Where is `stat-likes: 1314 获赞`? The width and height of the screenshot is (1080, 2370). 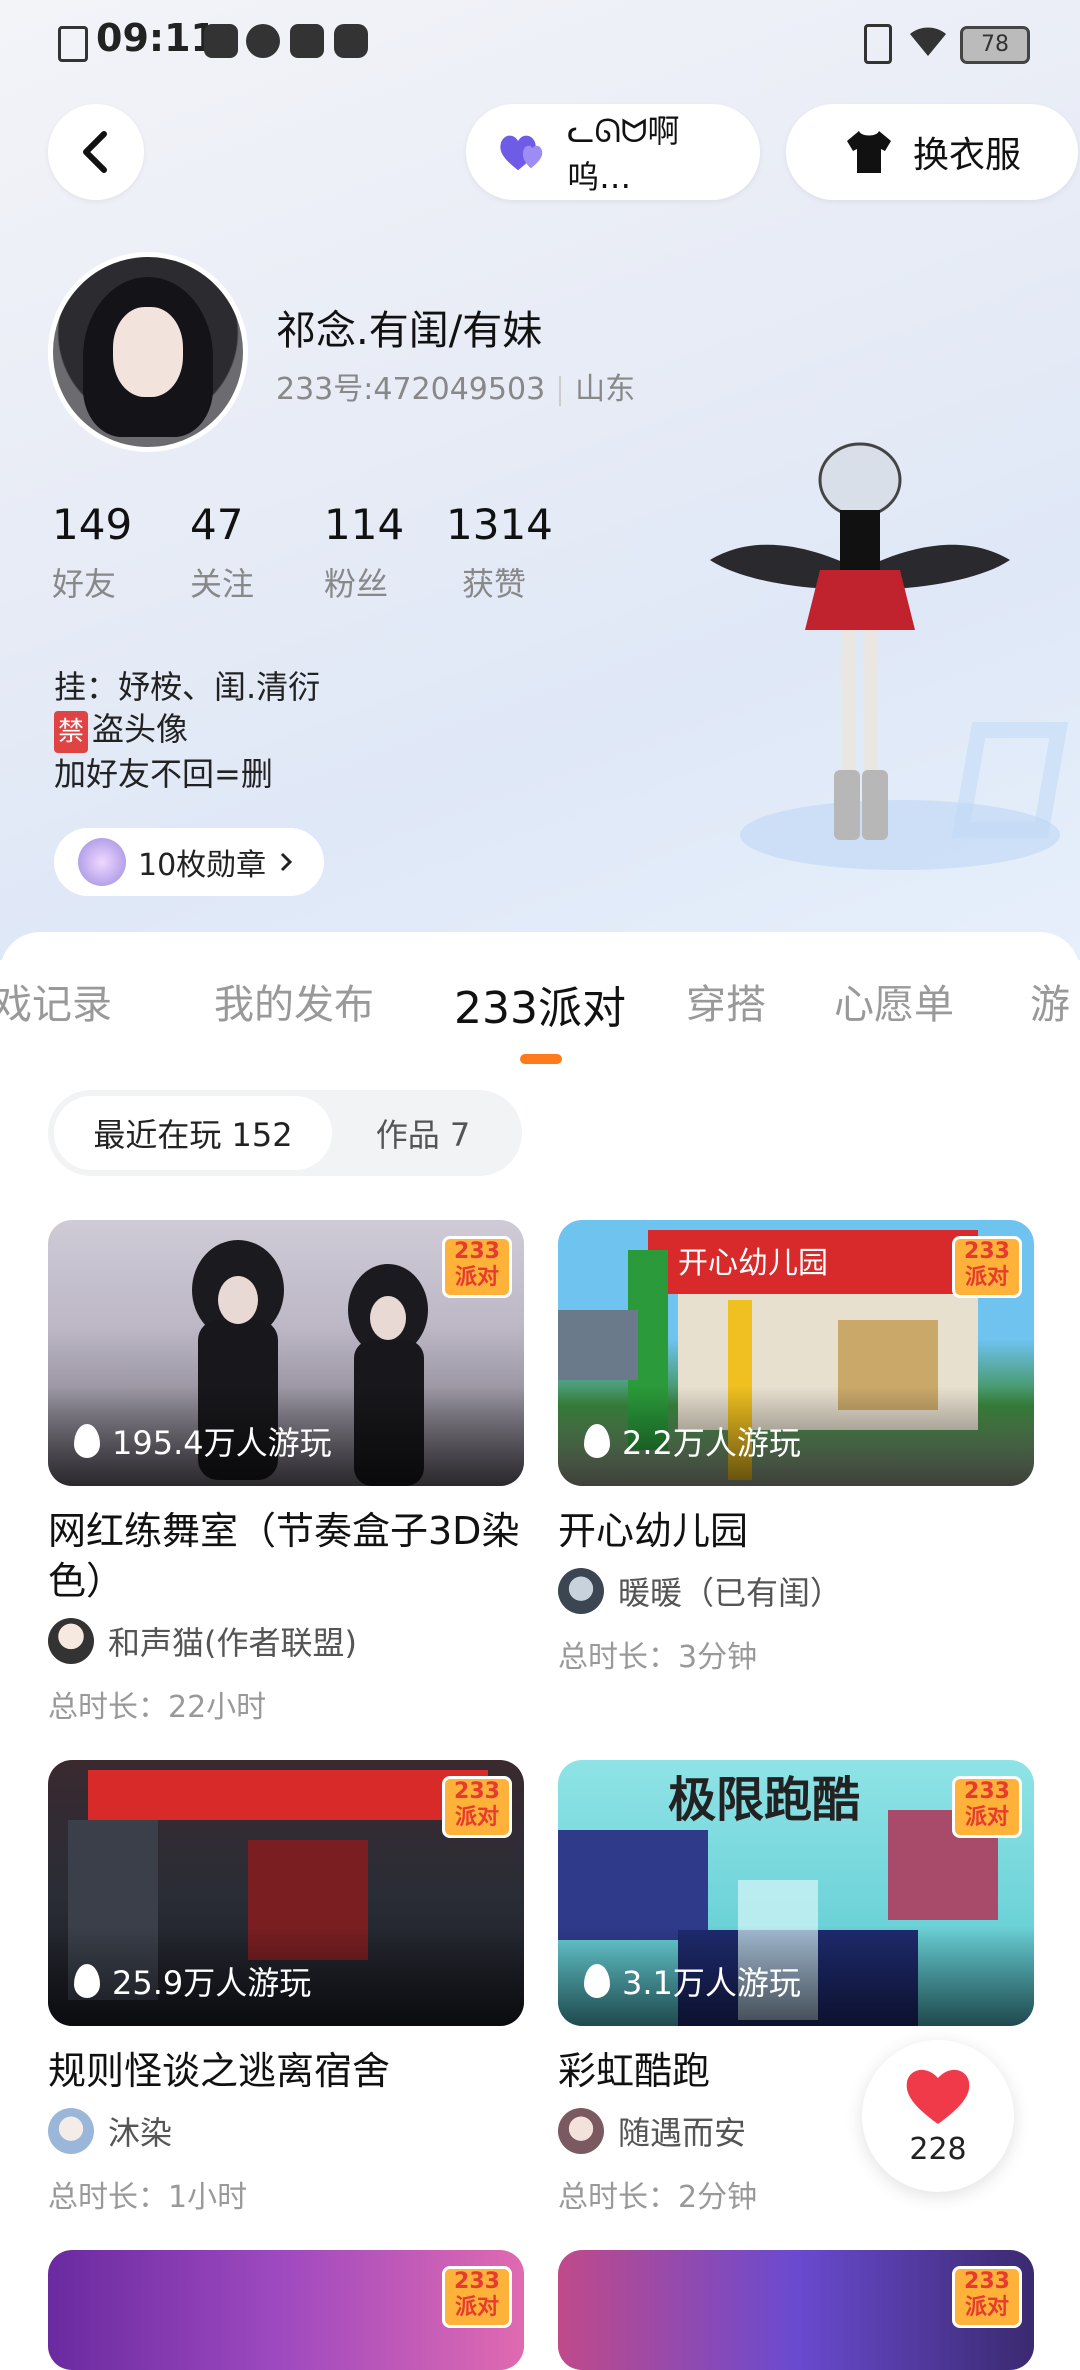 stat-likes: 1314 获赞 is located at coordinates (499, 552).